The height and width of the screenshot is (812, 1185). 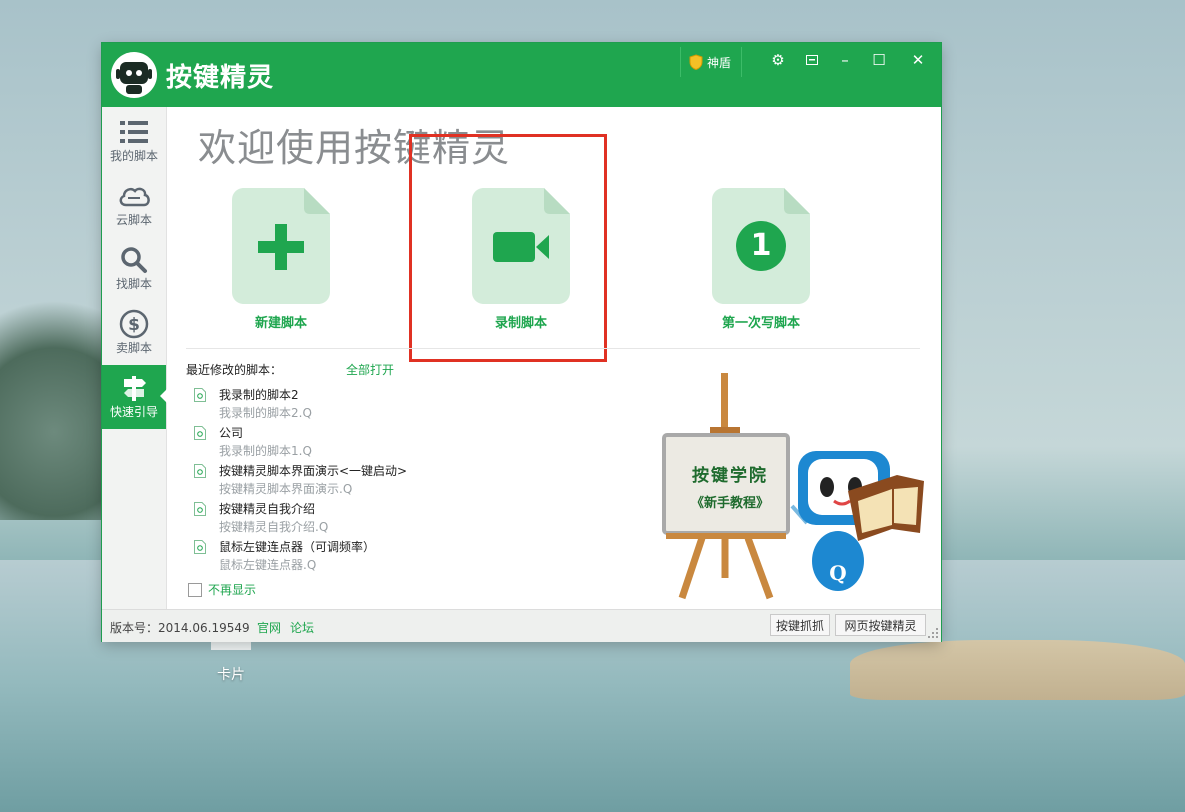 I want to click on script-file: 鼠标左键连点器.Q, so click(x=268, y=565).